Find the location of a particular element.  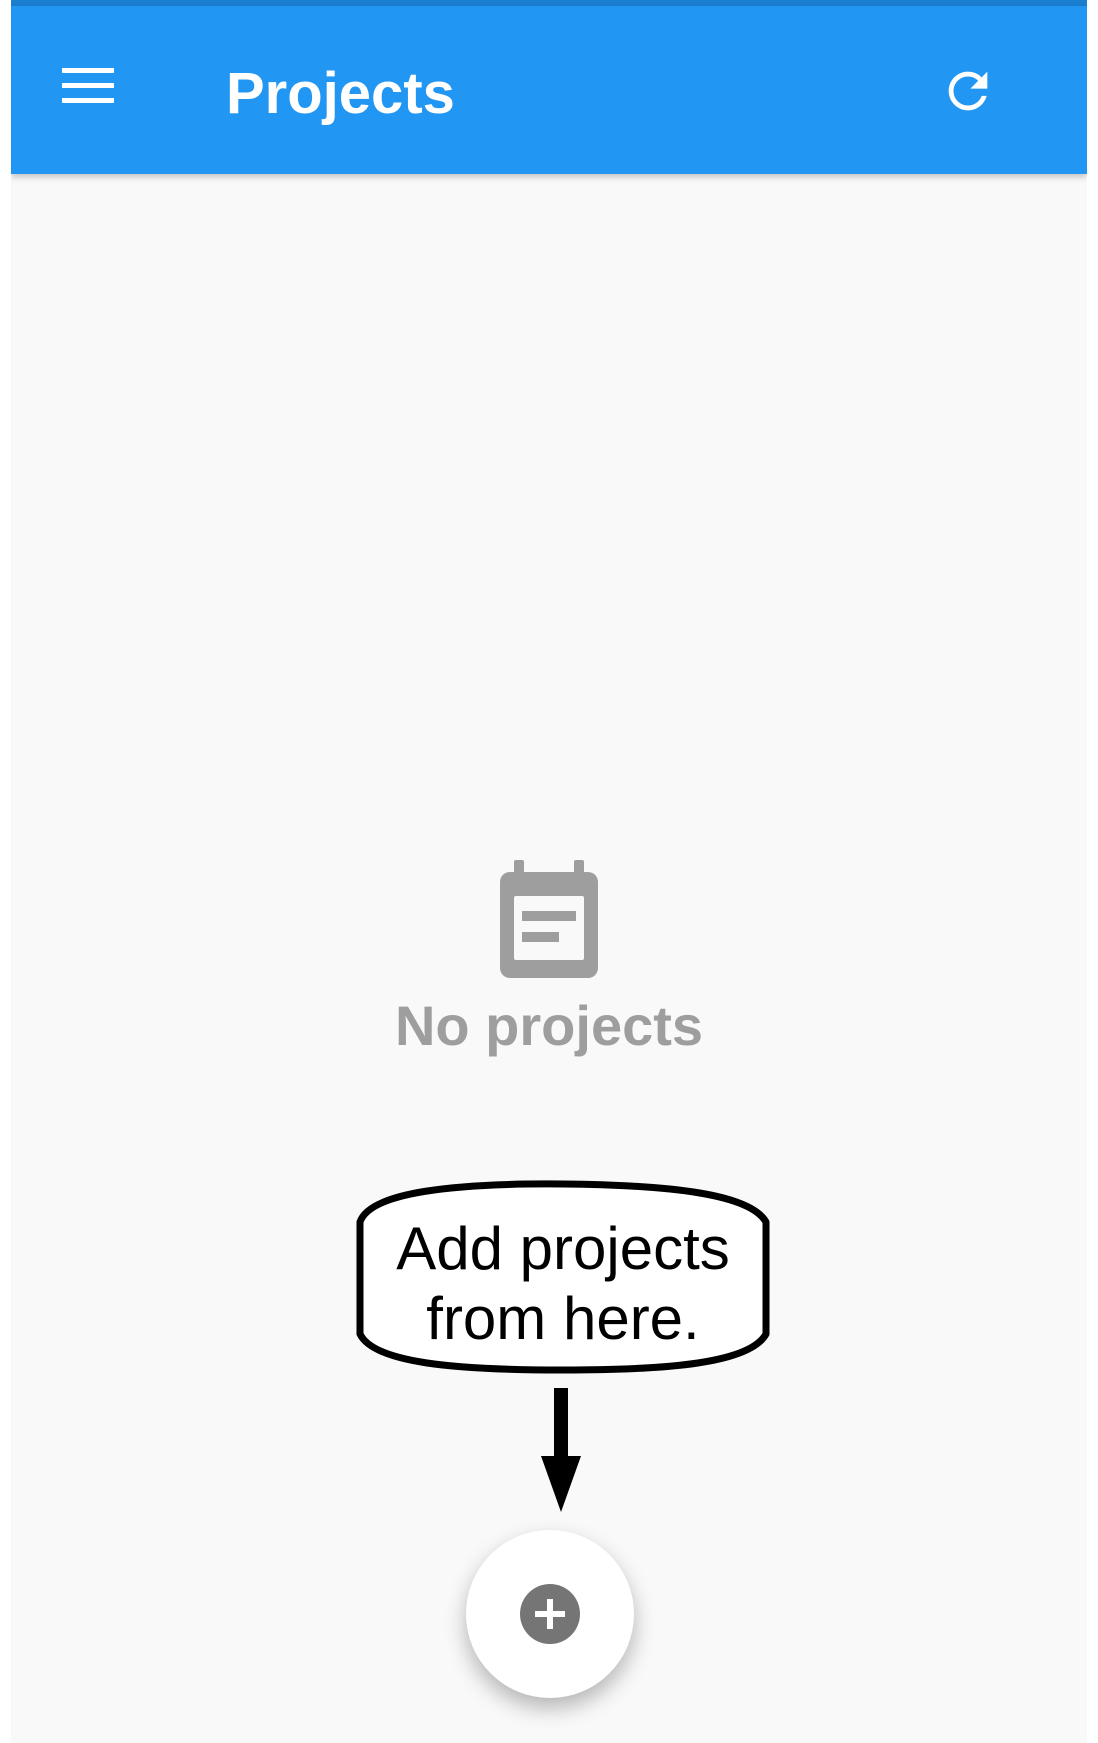

add-project-button is located at coordinates (550, 1614).